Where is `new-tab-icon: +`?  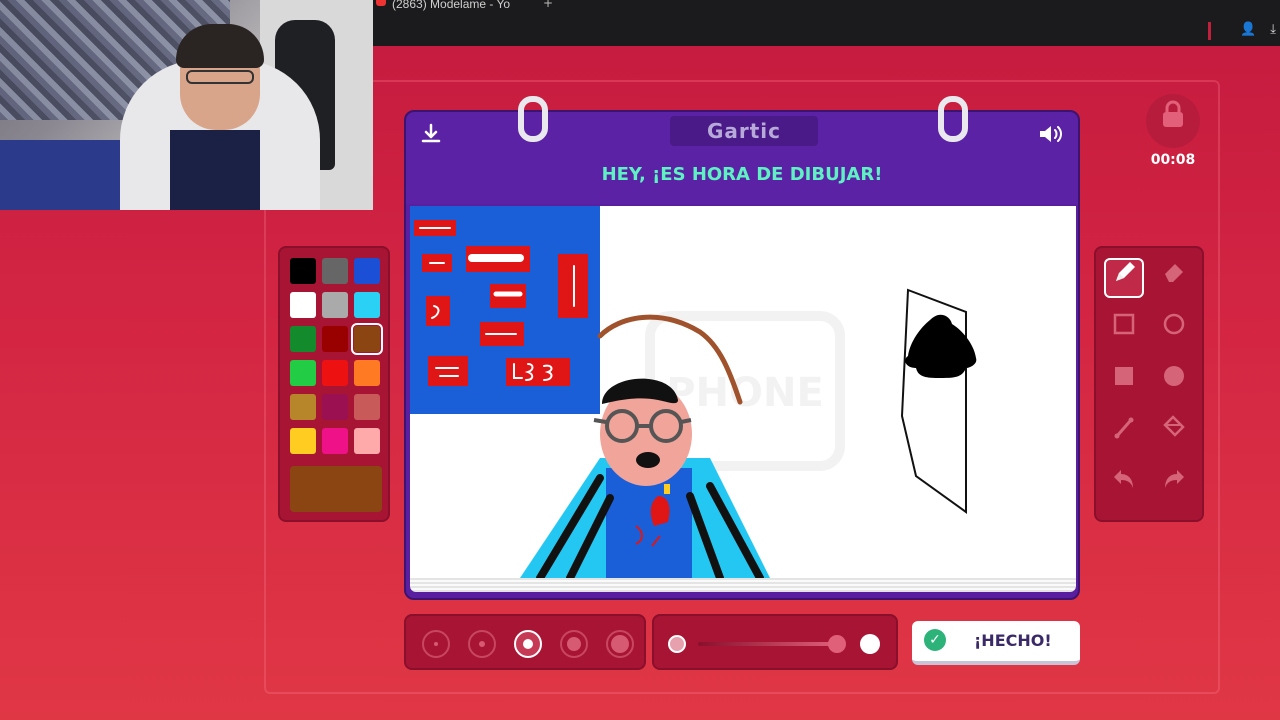
new-tab-icon: + is located at coordinates (548, 5).